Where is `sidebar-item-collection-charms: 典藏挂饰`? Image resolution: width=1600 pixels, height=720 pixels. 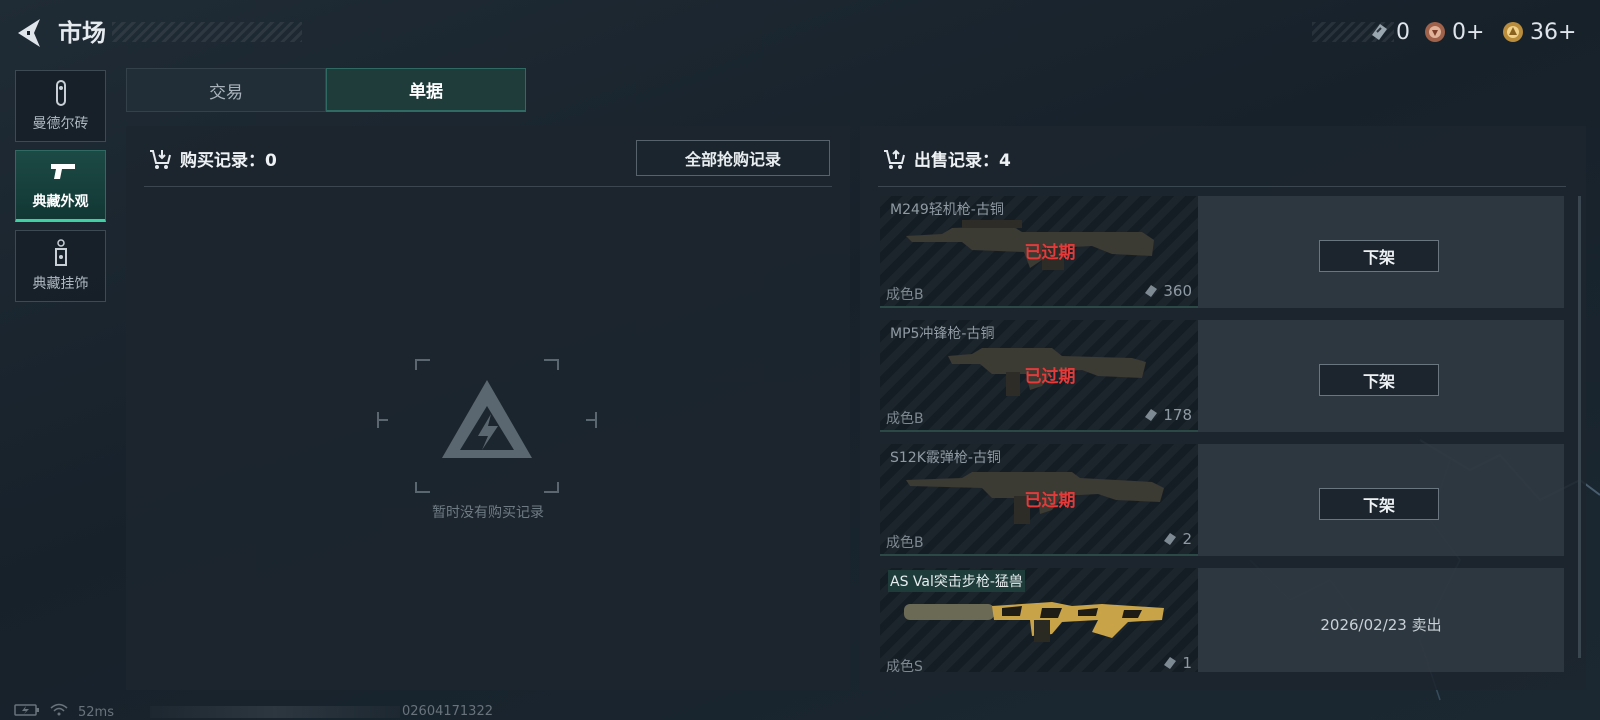 sidebar-item-collection-charms: 典藏挂饰 is located at coordinates (60, 266).